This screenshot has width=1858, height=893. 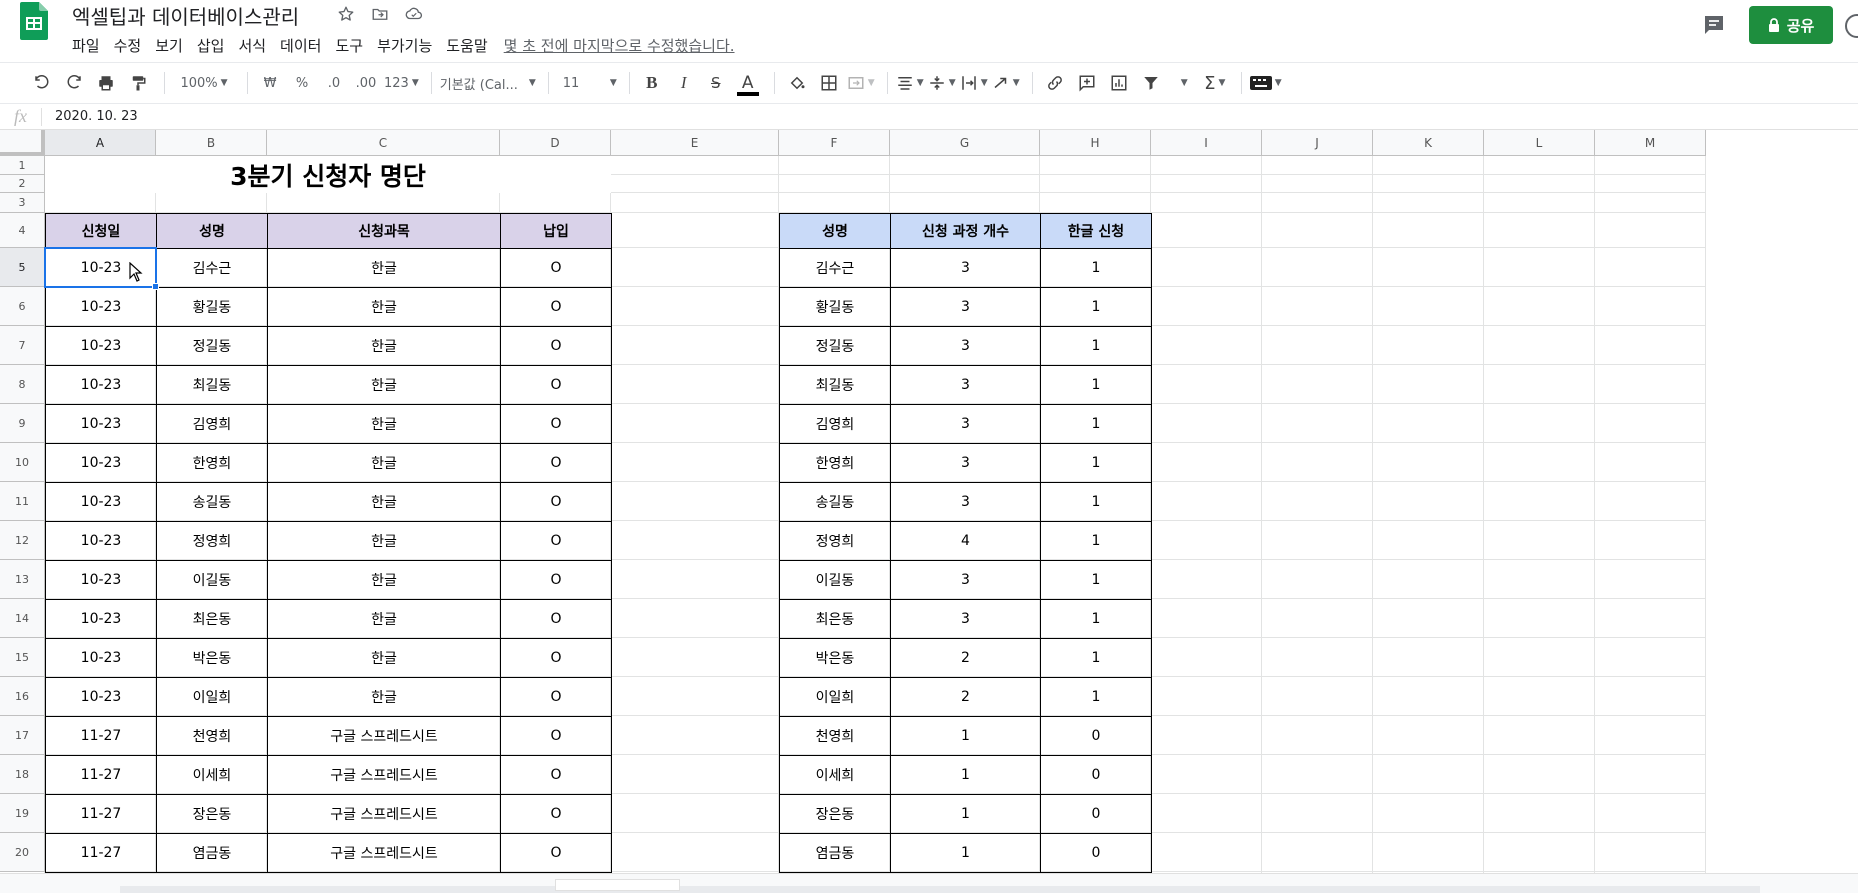 I want to click on left-table-header: 성명, so click(x=212, y=231).